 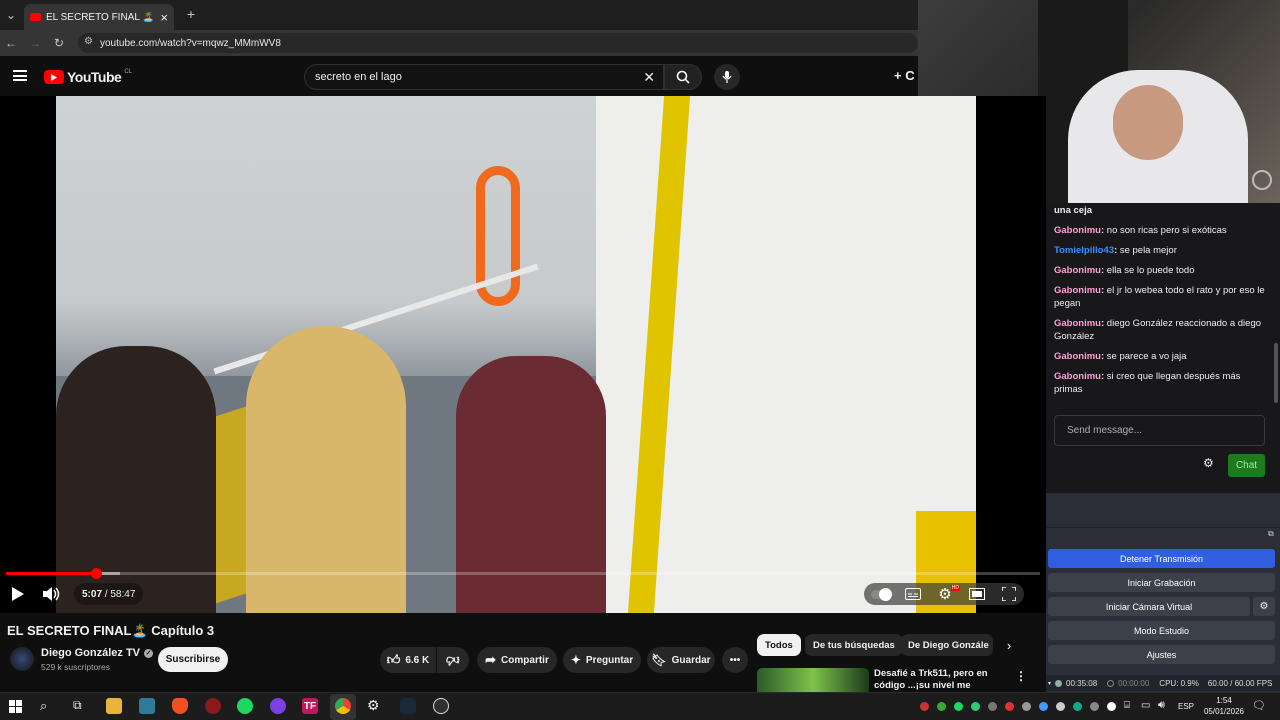 I want to click on more-dots-icon: •••, so click(x=735, y=660).